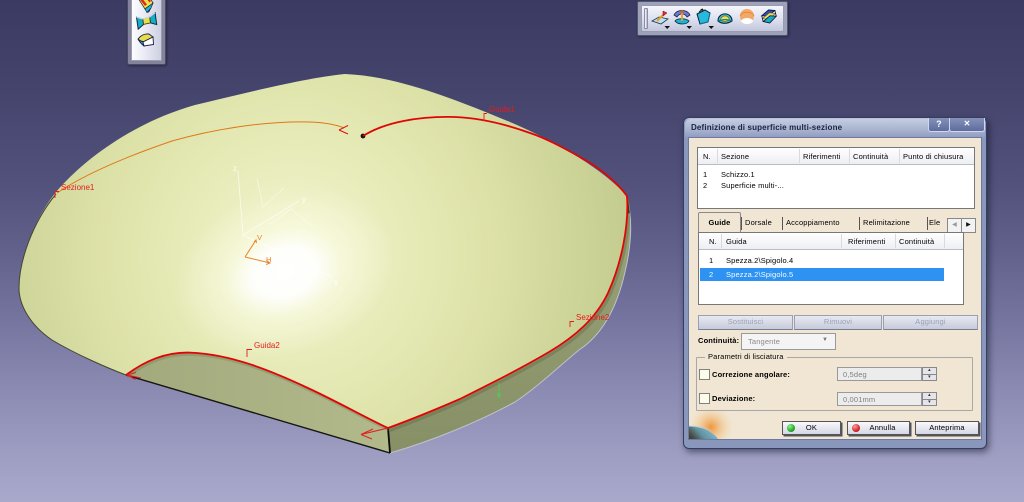 Image resolution: width=1024 pixels, height=502 pixels. What do you see at coordinates (593, 317) in the screenshot?
I see `svg-text: Sezione2` at bounding box center [593, 317].